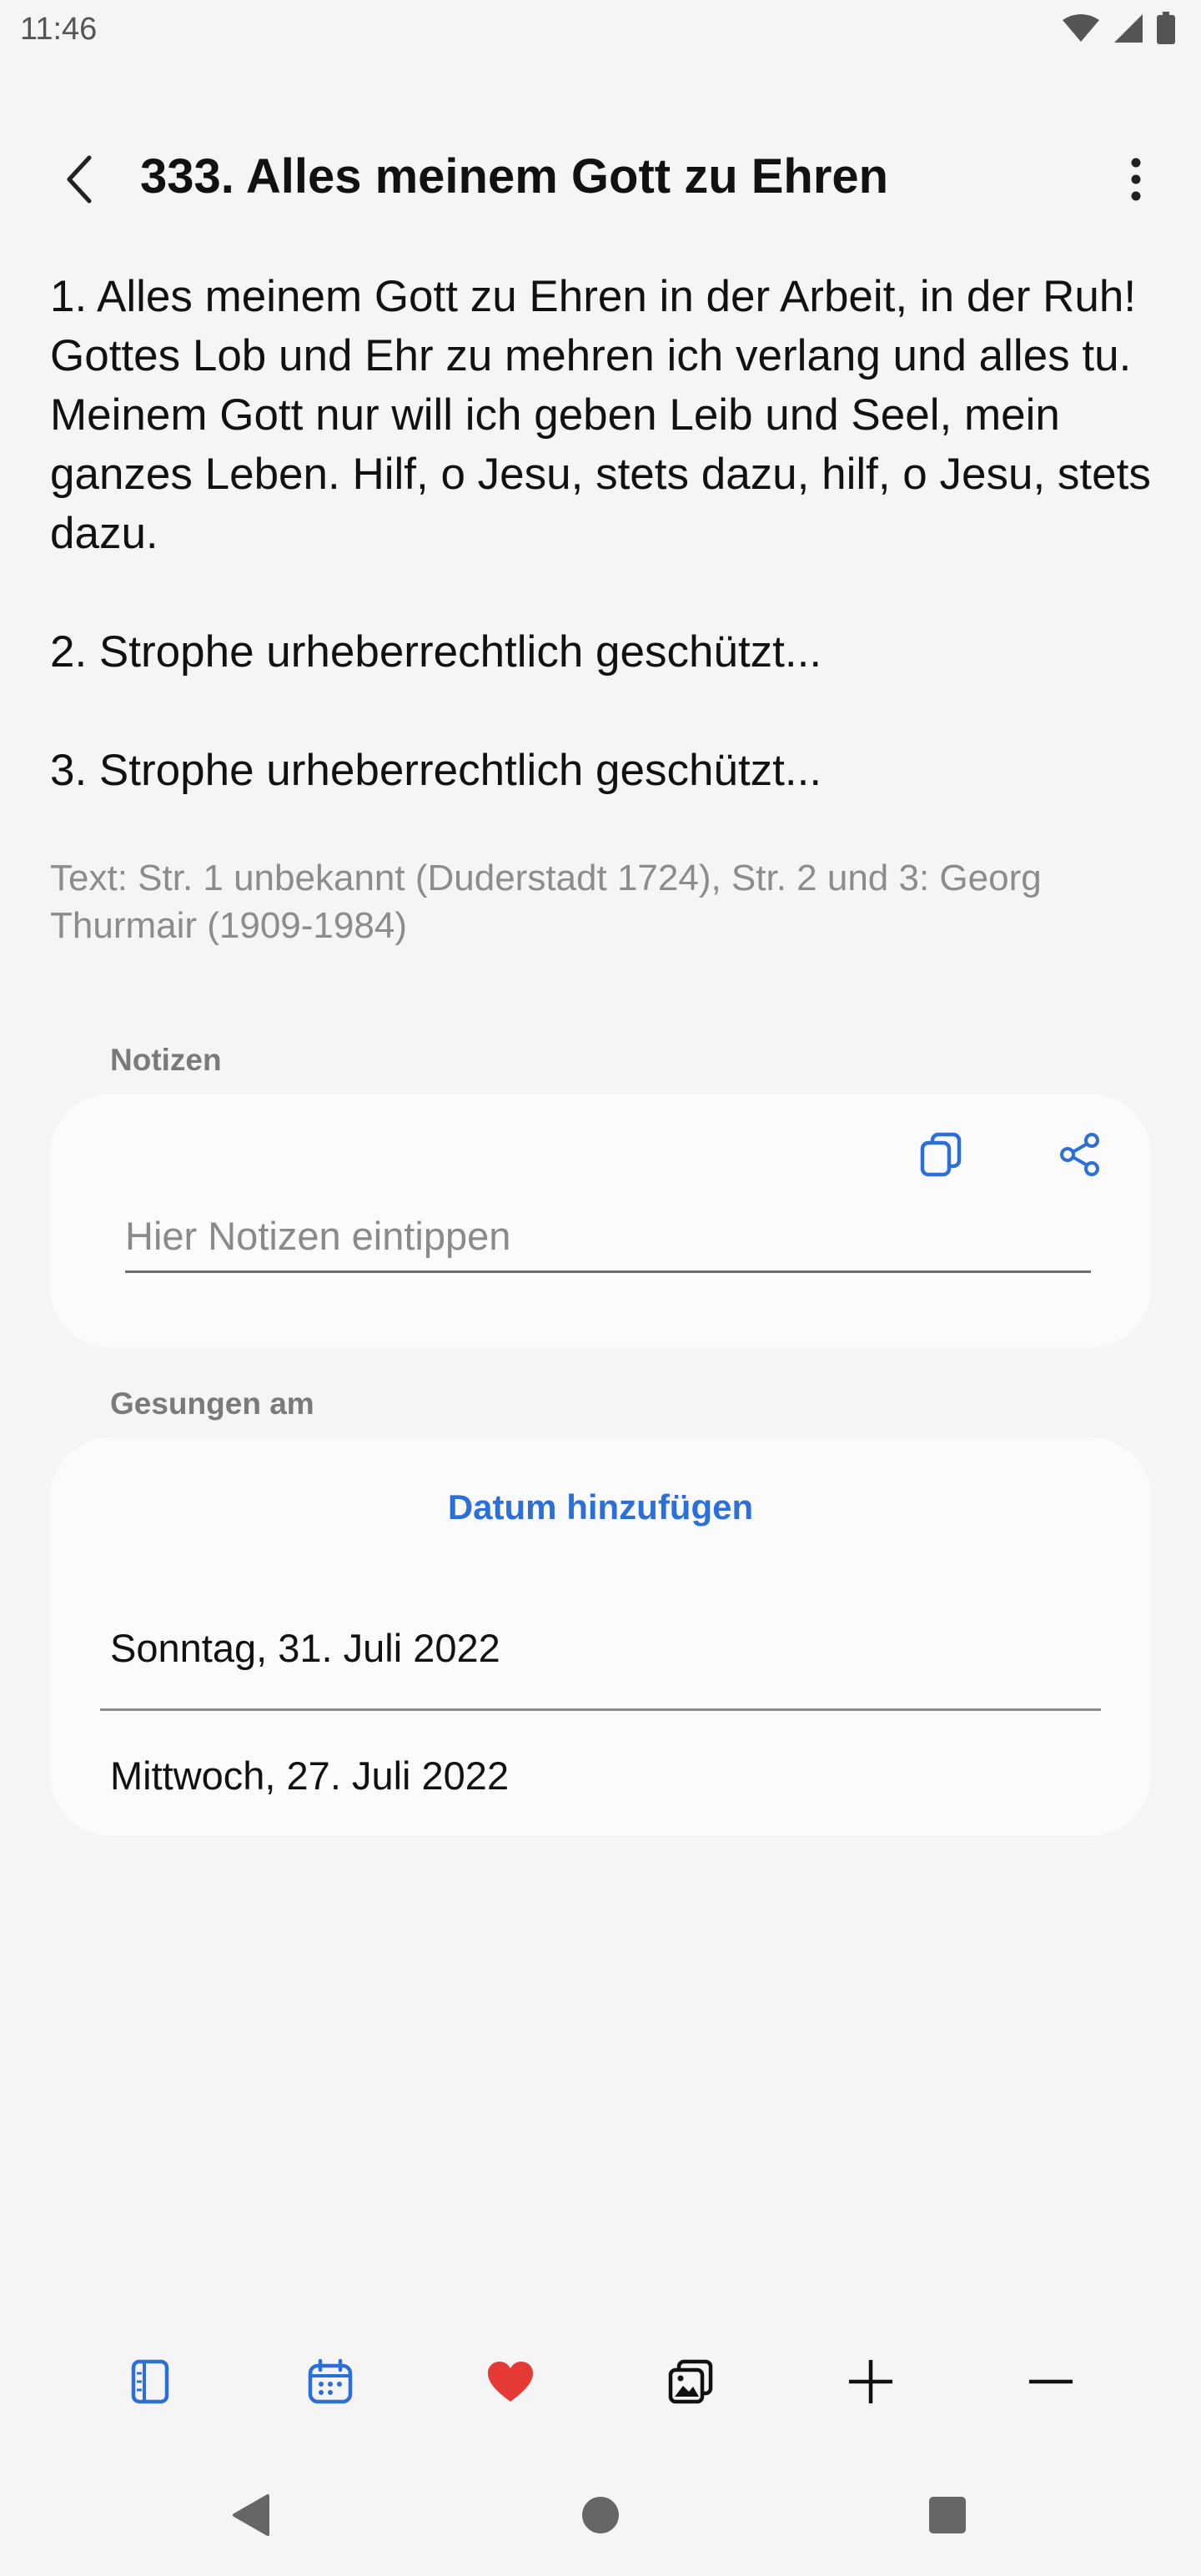 This screenshot has height=2576, width=1201. I want to click on bottom-toolbar, so click(601, 2381).